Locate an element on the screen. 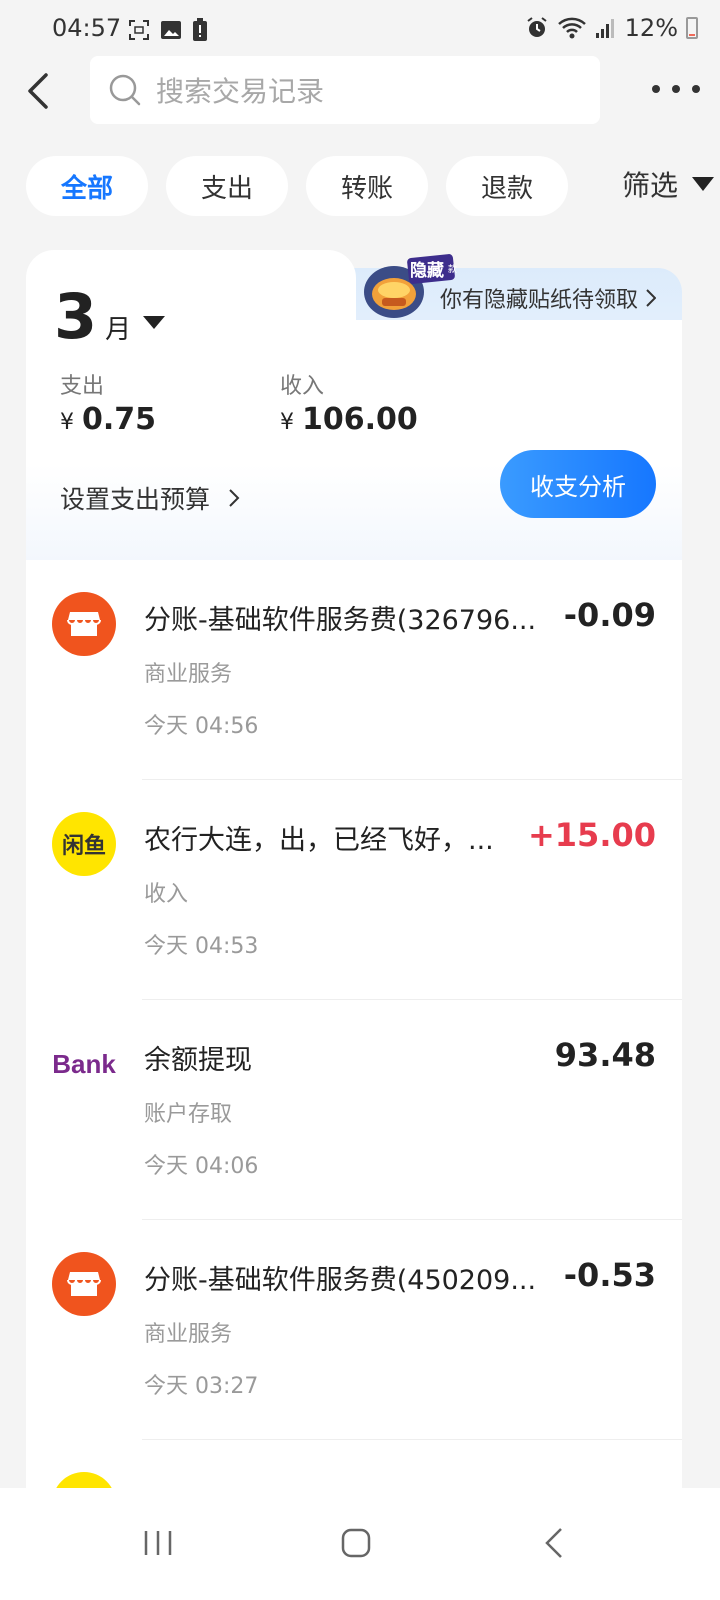  home-button is located at coordinates (356, 1543).